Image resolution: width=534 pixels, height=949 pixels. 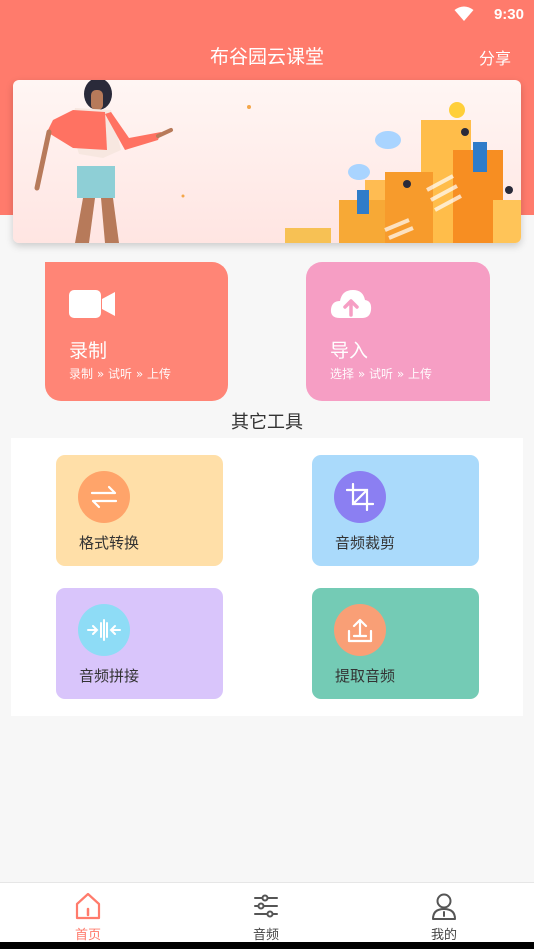 What do you see at coordinates (139, 643) in the screenshot?
I see `audio-merge-button: 音频拼接` at bounding box center [139, 643].